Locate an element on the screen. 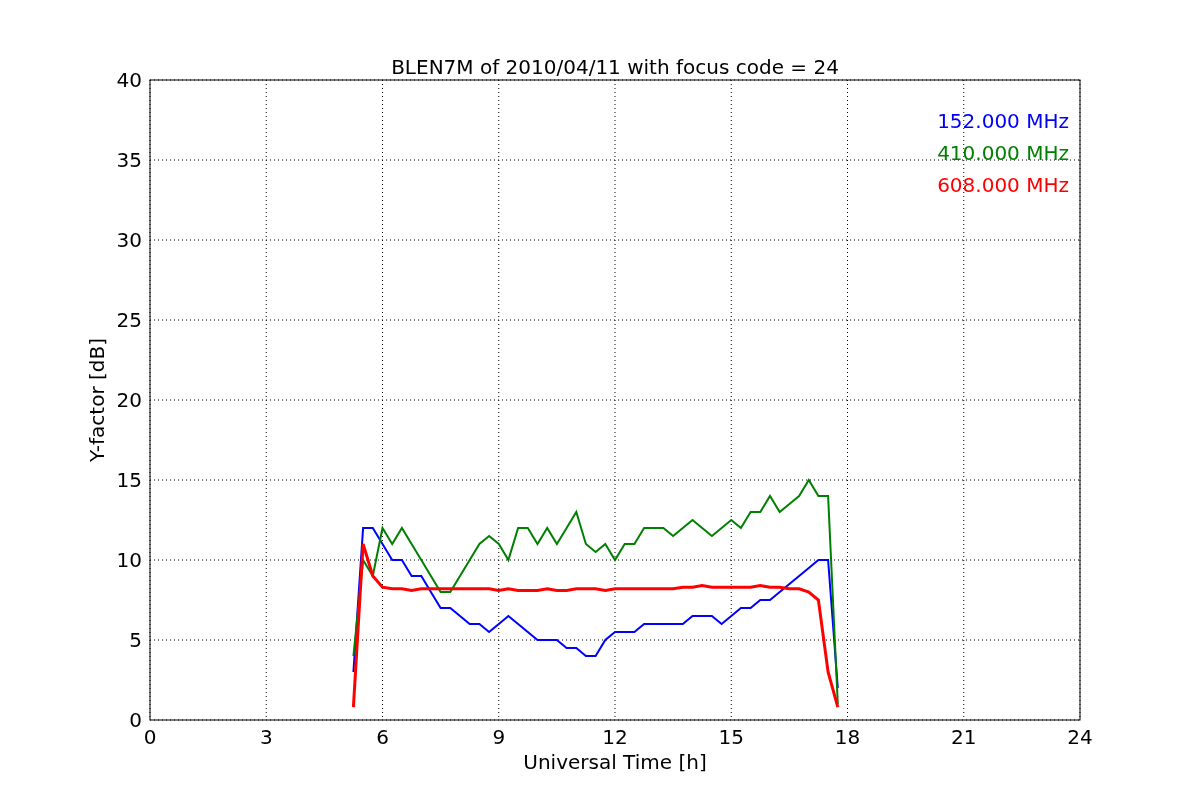 The height and width of the screenshot is (800, 1200). y-tick-label: 25 is located at coordinates (129, 320).